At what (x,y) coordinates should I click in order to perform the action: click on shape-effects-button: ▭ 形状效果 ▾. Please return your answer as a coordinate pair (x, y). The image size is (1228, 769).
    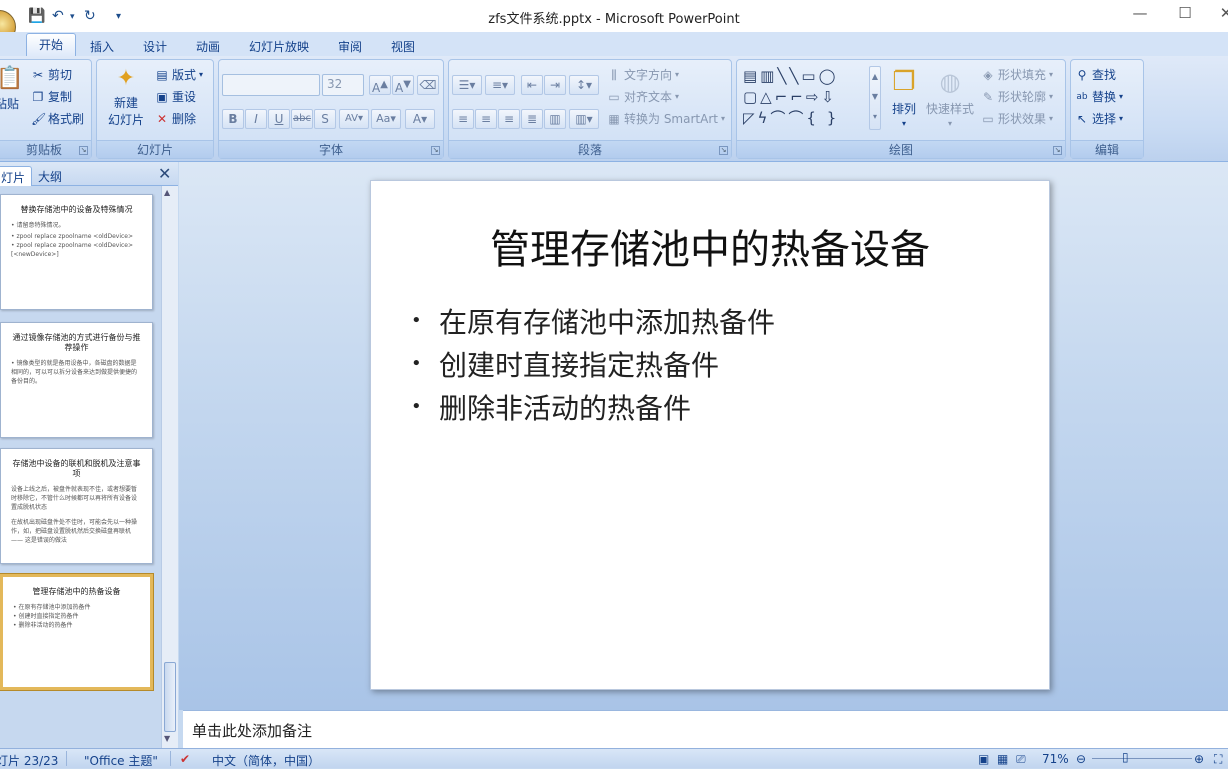
    Looking at the image, I should click on (1017, 118).